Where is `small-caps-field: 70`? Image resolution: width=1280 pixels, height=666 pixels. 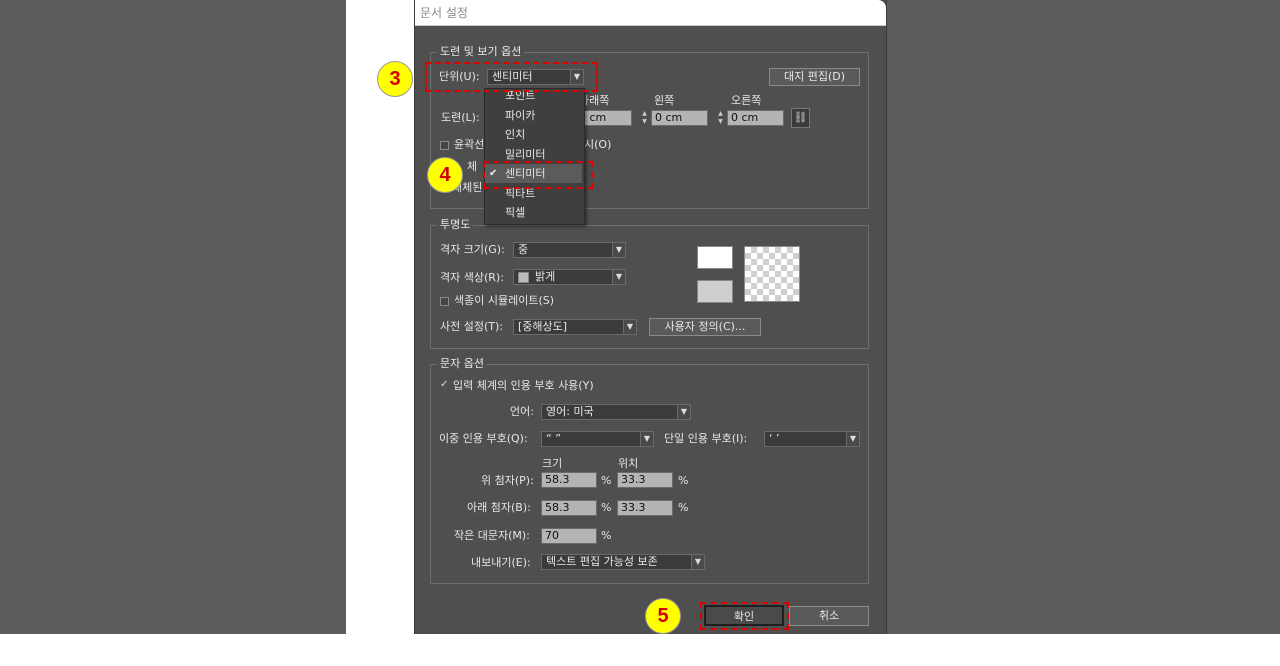 small-caps-field: 70 is located at coordinates (569, 536).